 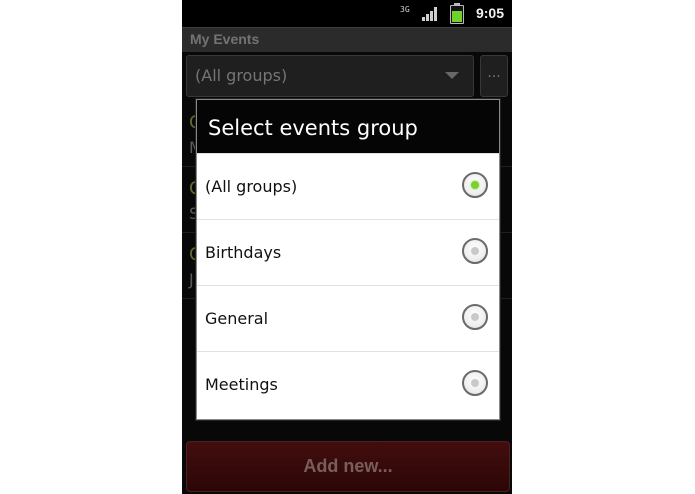 I want to click on option-birthdays: Birthdays, so click(x=348, y=252).